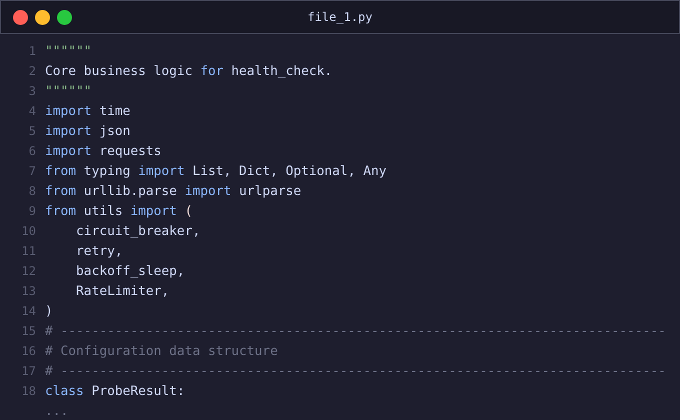  Describe the element at coordinates (32, 191) in the screenshot. I see `line-number: 8` at that location.